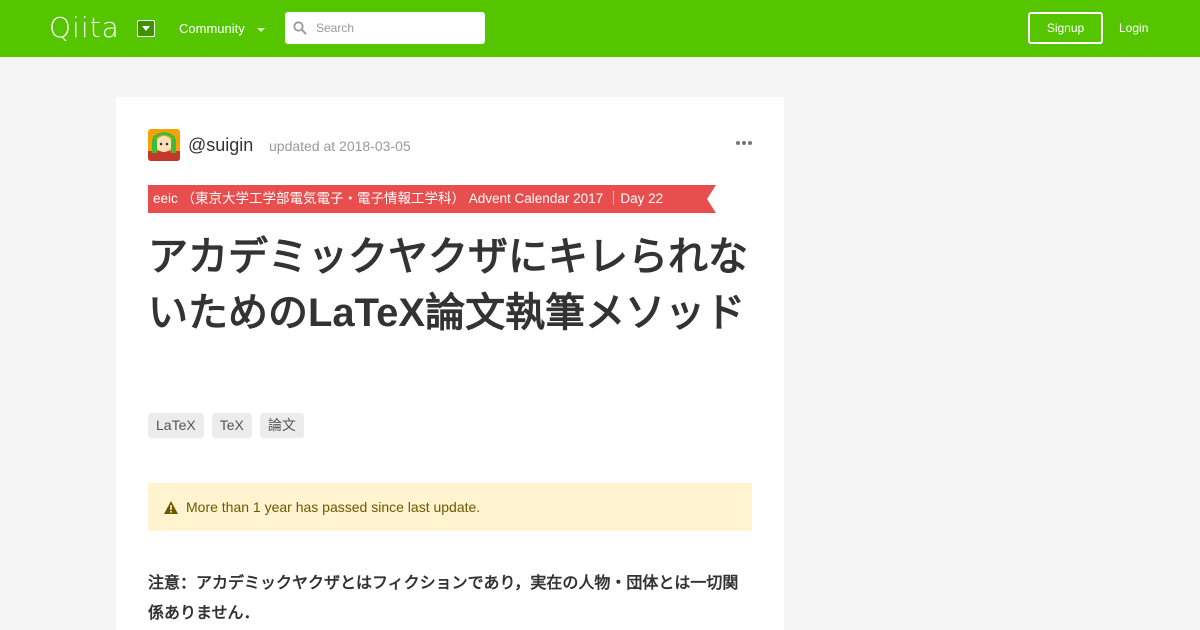 The height and width of the screenshot is (630, 1200). What do you see at coordinates (212, 28) in the screenshot?
I see `community-label: Community` at bounding box center [212, 28].